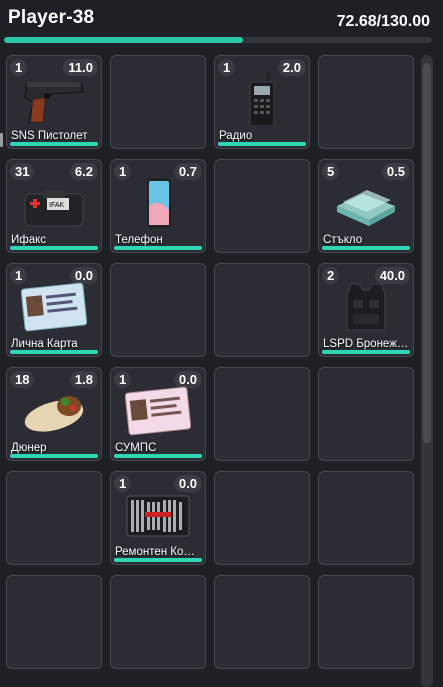  What do you see at coordinates (51, 17) in the screenshot?
I see `player-name: Player-38` at bounding box center [51, 17].